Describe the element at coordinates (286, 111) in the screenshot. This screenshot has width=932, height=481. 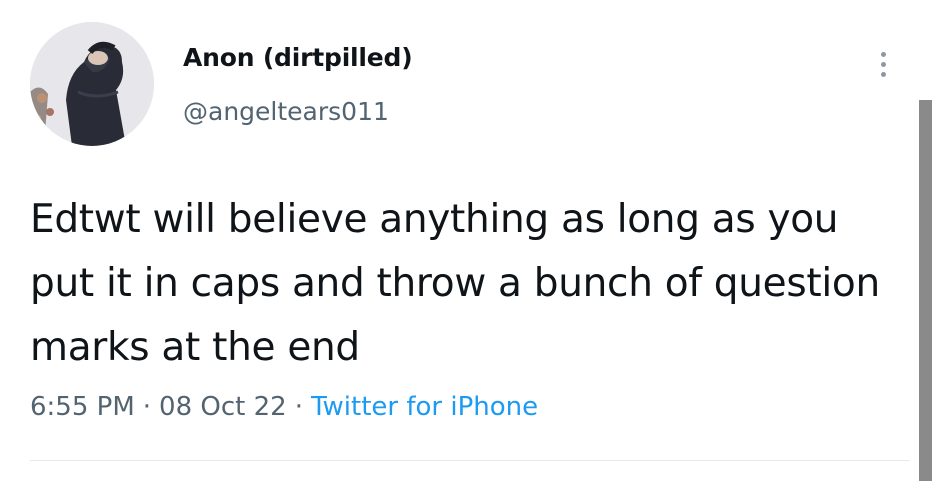
I see `user-handle: @angeltears011` at that location.